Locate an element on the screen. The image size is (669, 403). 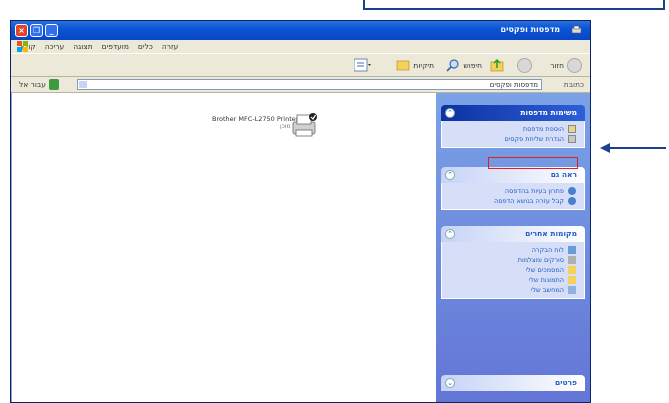
restore-button: ❐ is located at coordinates (36, 30).